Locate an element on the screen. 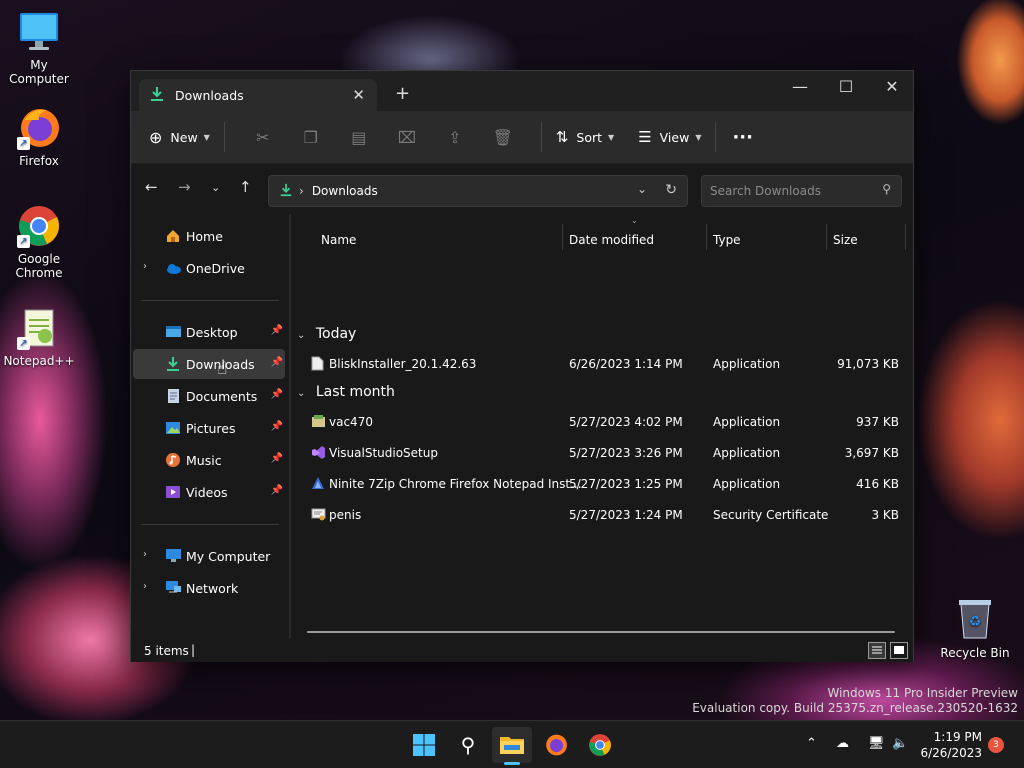  column-header-type: Type is located at coordinates (727, 240).